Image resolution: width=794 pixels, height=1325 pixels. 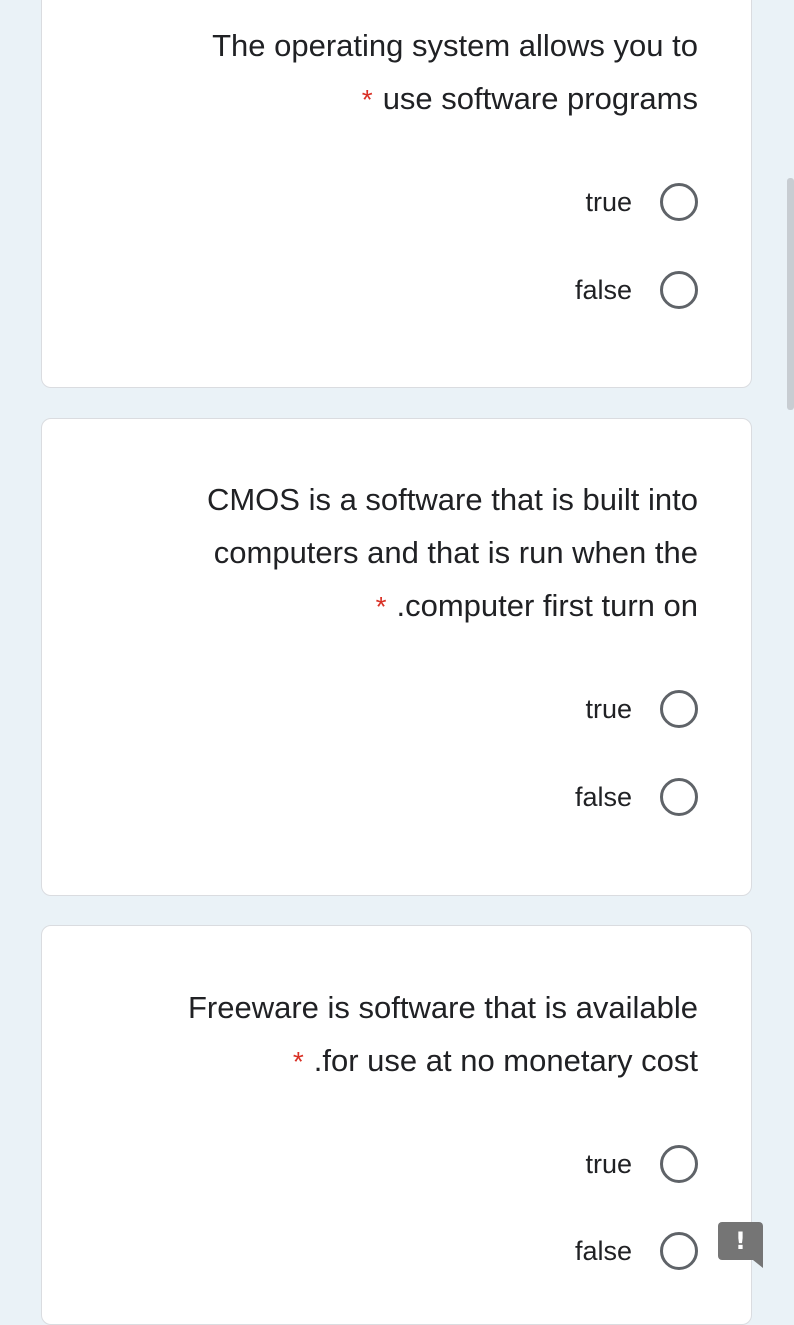 I want to click on question-line-last: * .for use at no monetary cost, so click(x=443, y=1061).